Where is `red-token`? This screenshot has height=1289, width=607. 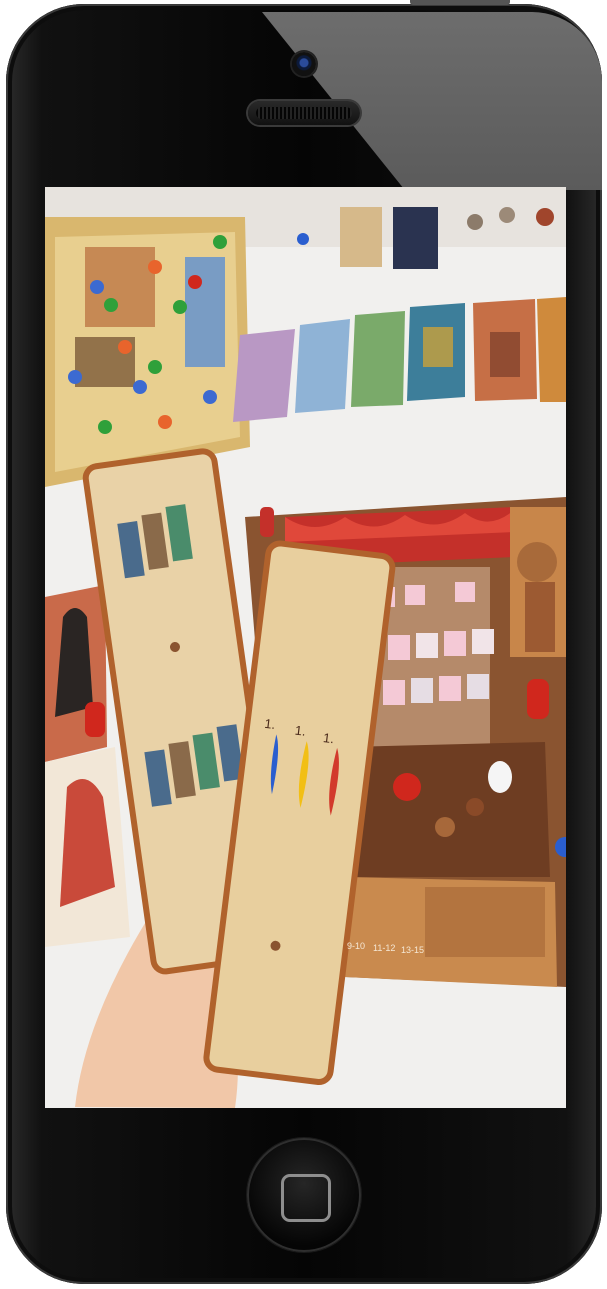
red-token is located at coordinates (407, 787).